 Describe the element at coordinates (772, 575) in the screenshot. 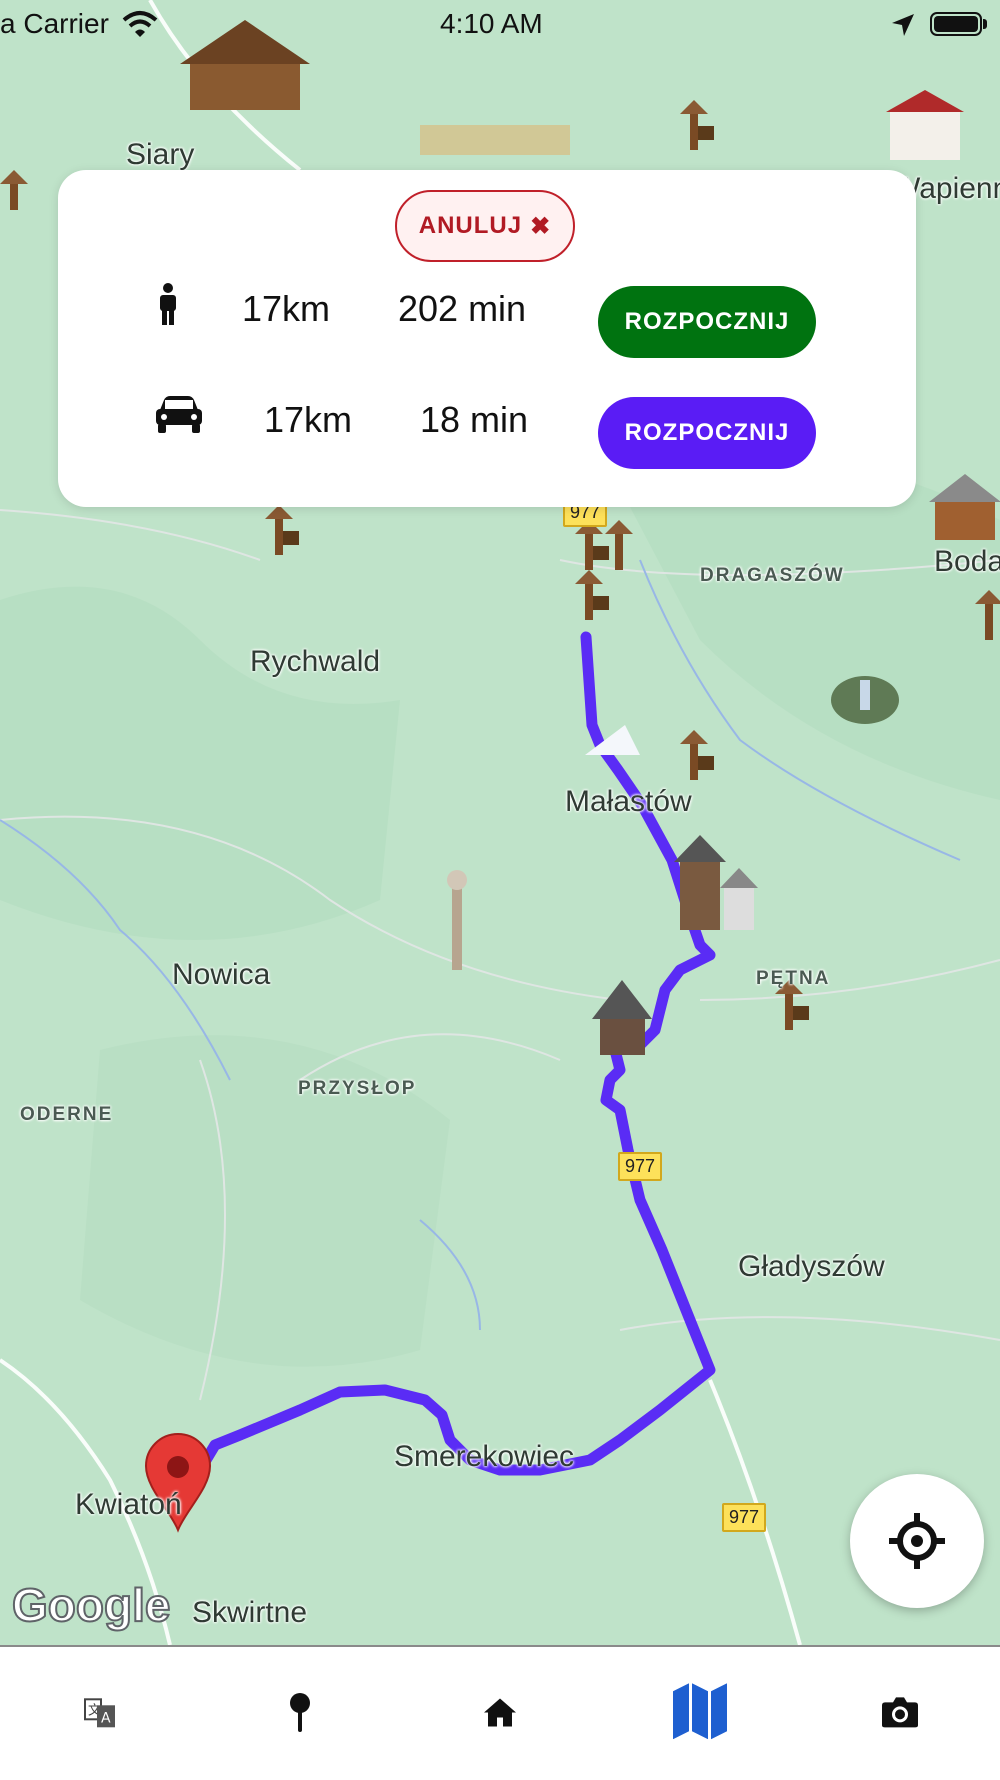

I see `hamlet-label: DRAGASZÓW` at that location.